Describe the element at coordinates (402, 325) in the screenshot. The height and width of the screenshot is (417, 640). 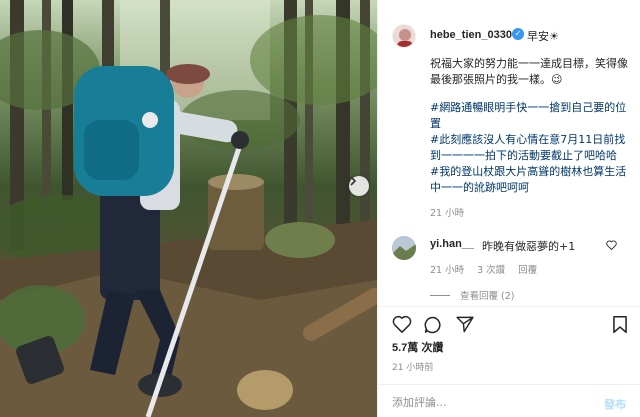
I see `heart-icon` at that location.